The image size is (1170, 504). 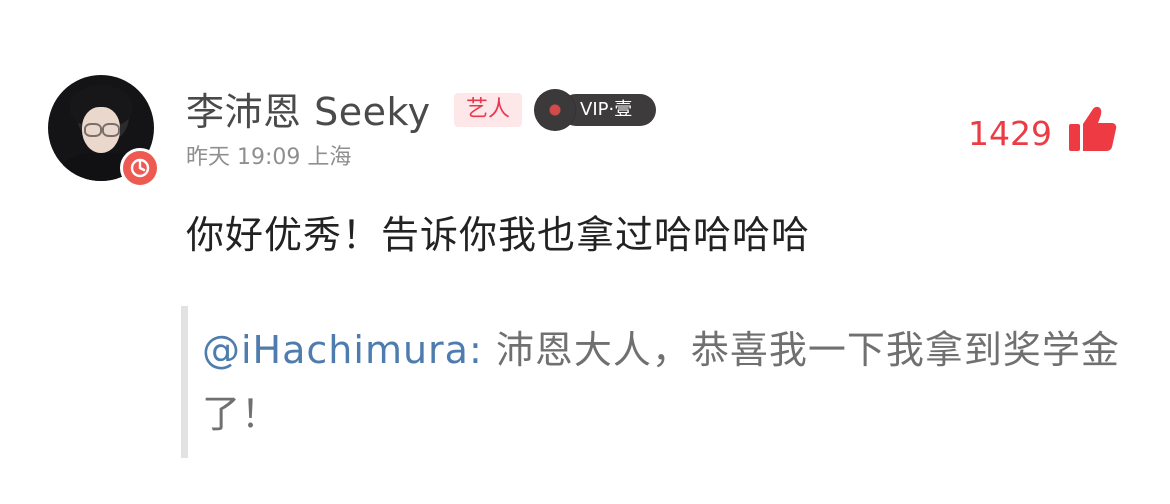 What do you see at coordinates (1092, 129) in the screenshot?
I see `thumbs-up-icon` at bounding box center [1092, 129].